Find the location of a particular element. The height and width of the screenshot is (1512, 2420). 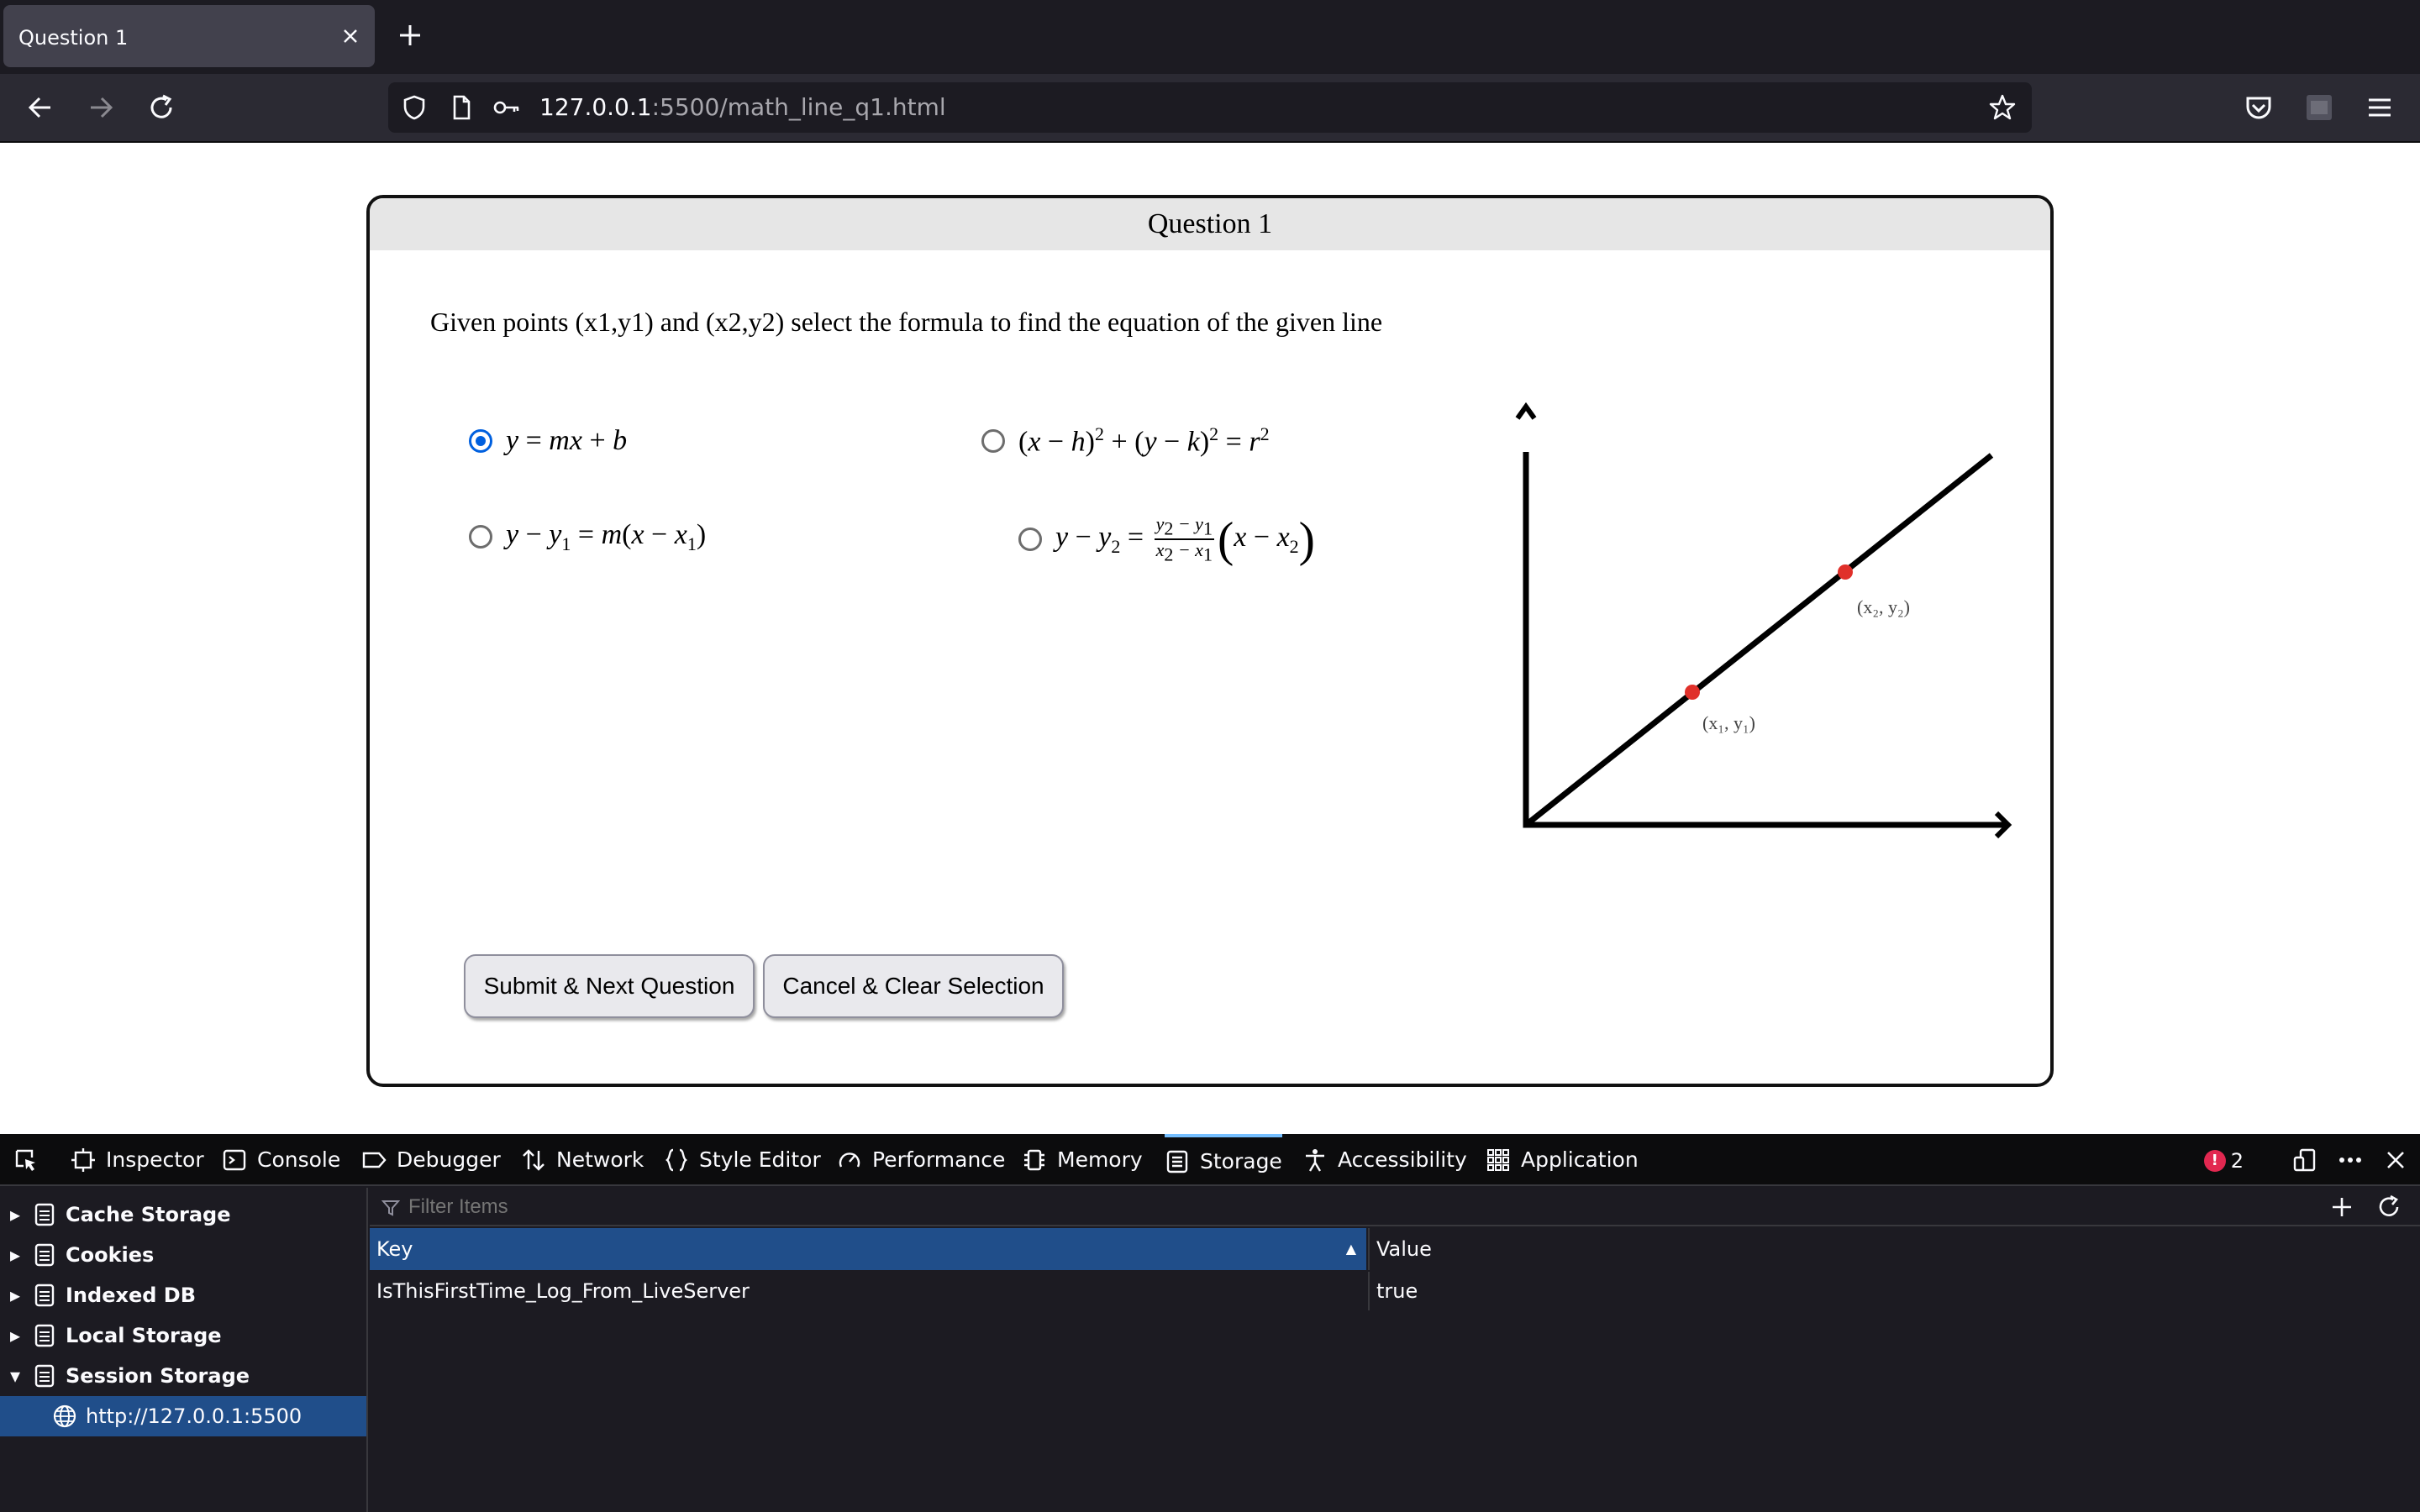

tab-memory-label: Memory is located at coordinates (1100, 1159).